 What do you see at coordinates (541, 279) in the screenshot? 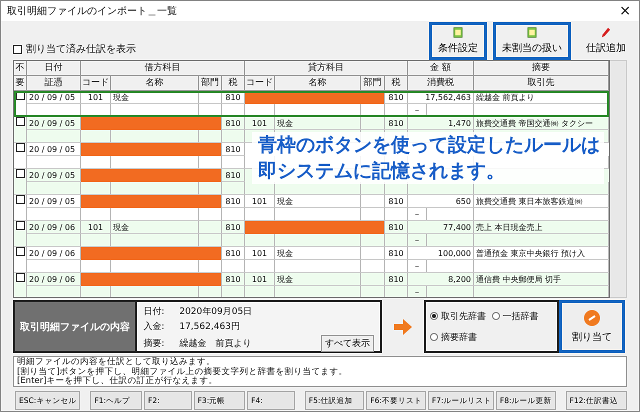
I see `summary-cell: 通信費 中央郵便局 切手` at bounding box center [541, 279].